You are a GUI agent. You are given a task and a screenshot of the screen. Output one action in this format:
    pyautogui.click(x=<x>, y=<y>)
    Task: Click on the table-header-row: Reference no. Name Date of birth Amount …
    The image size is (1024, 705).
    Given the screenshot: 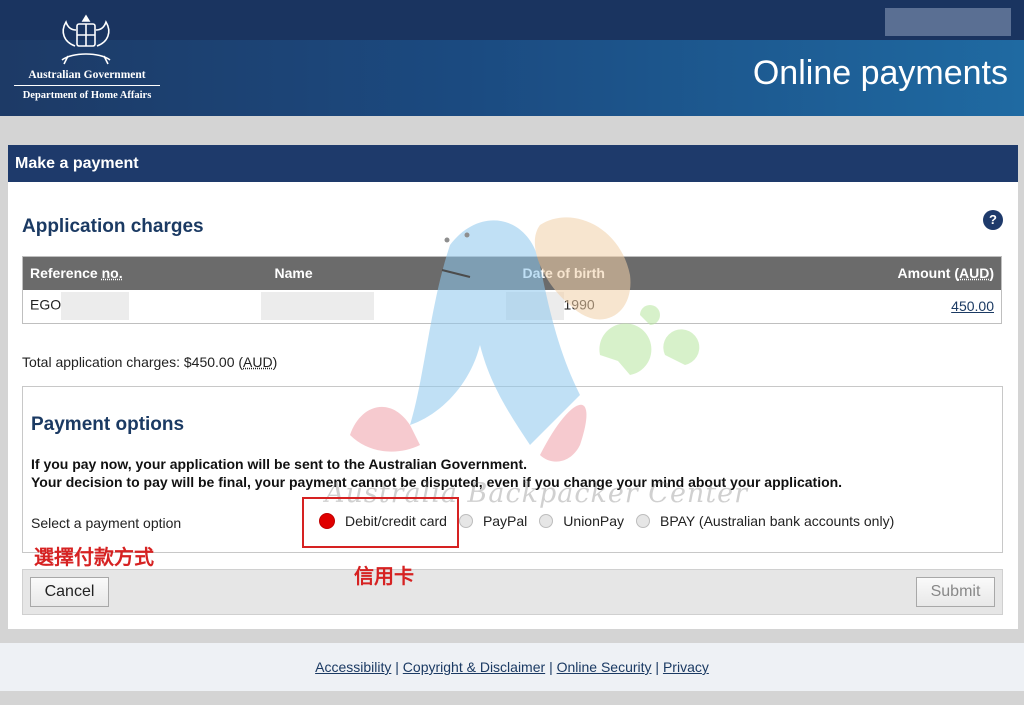 What is the action you would take?
    pyautogui.click(x=512, y=273)
    